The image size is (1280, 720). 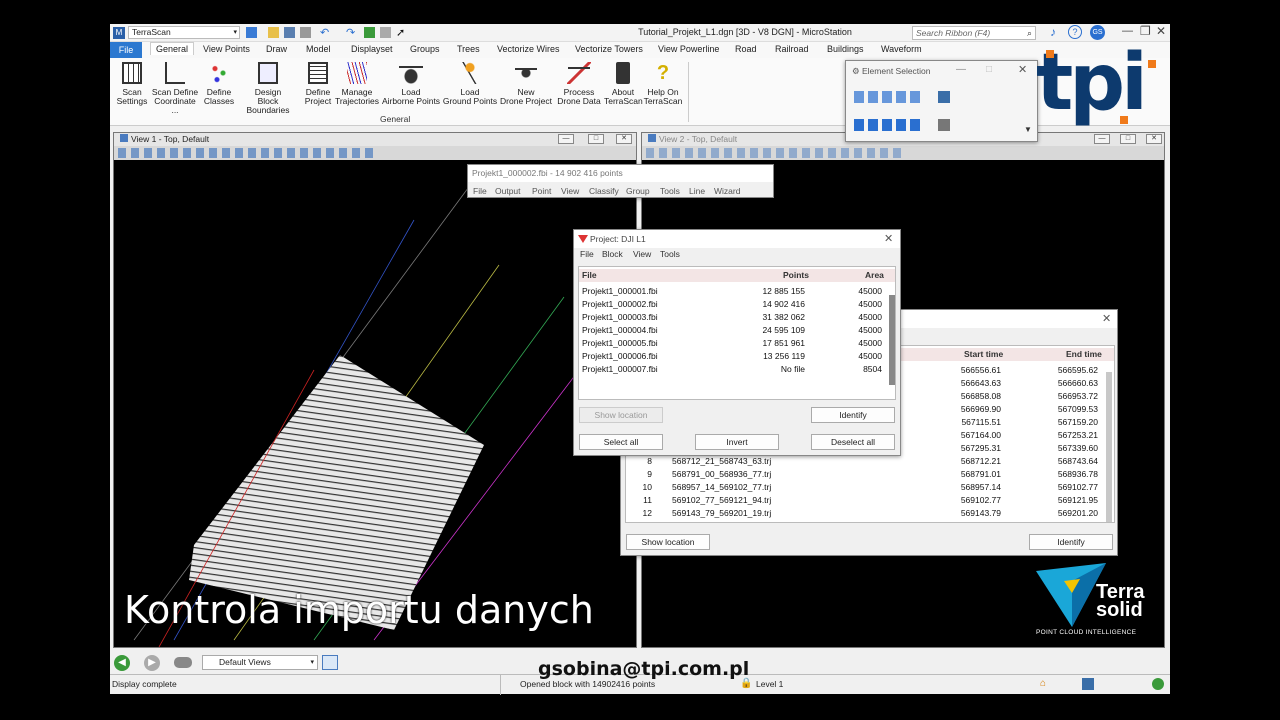 What do you see at coordinates (226, 49) in the screenshot?
I see `tab-view-points: View Points` at bounding box center [226, 49].